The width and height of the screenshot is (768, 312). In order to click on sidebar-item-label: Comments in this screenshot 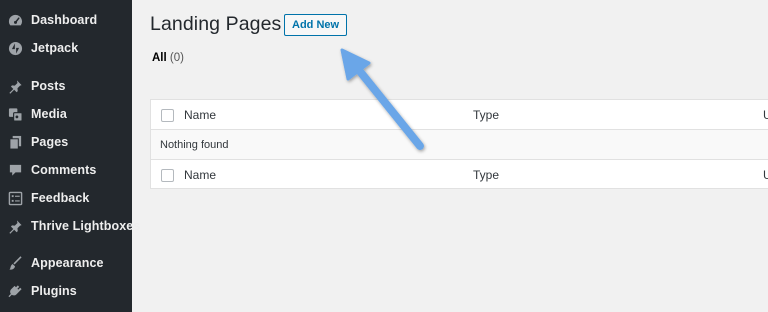, I will do `click(64, 170)`.